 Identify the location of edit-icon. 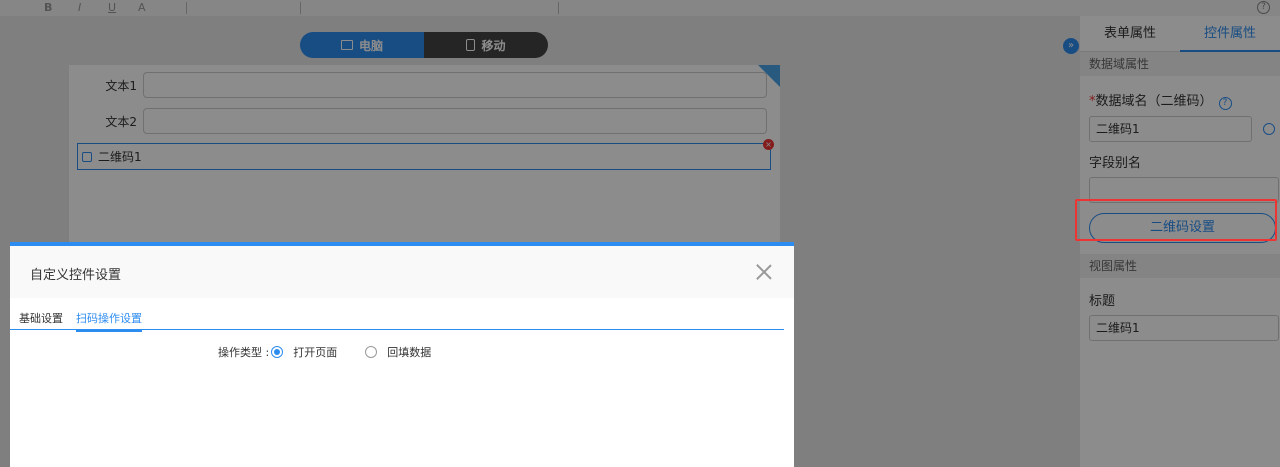
(87, 156).